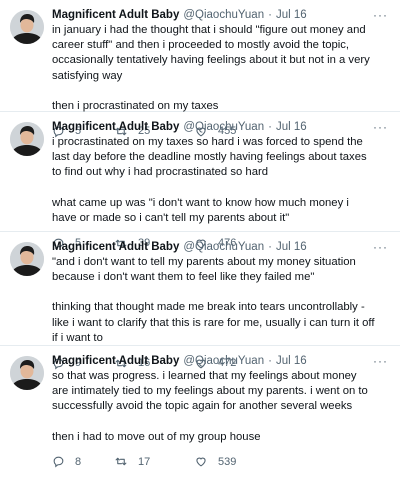 The height and width of the screenshot is (482, 400). What do you see at coordinates (121, 461) in the screenshot?
I see `retweet-icon` at bounding box center [121, 461].